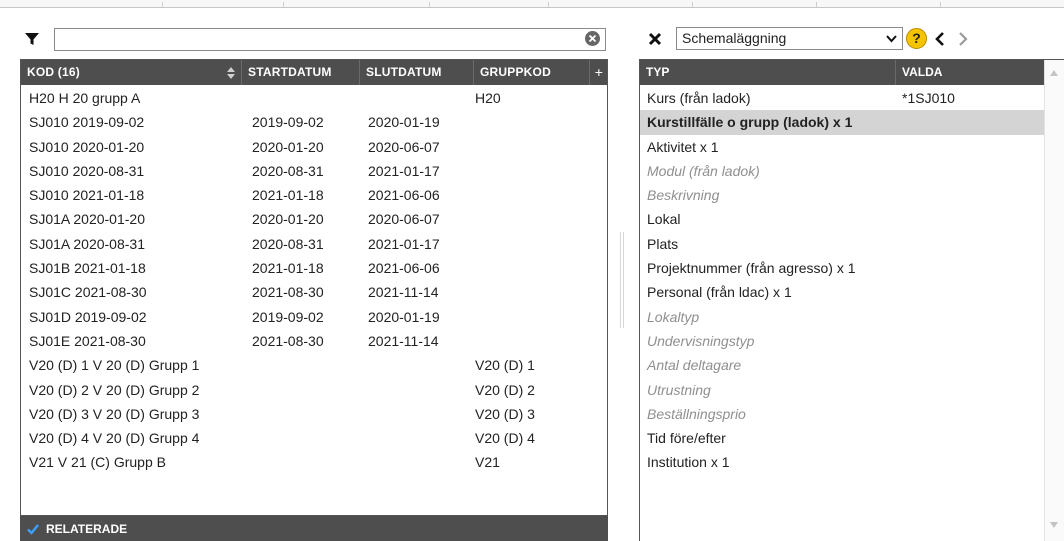  What do you see at coordinates (403, 292) in the screenshot?
I see `cell-slut: 2021-11-14` at bounding box center [403, 292].